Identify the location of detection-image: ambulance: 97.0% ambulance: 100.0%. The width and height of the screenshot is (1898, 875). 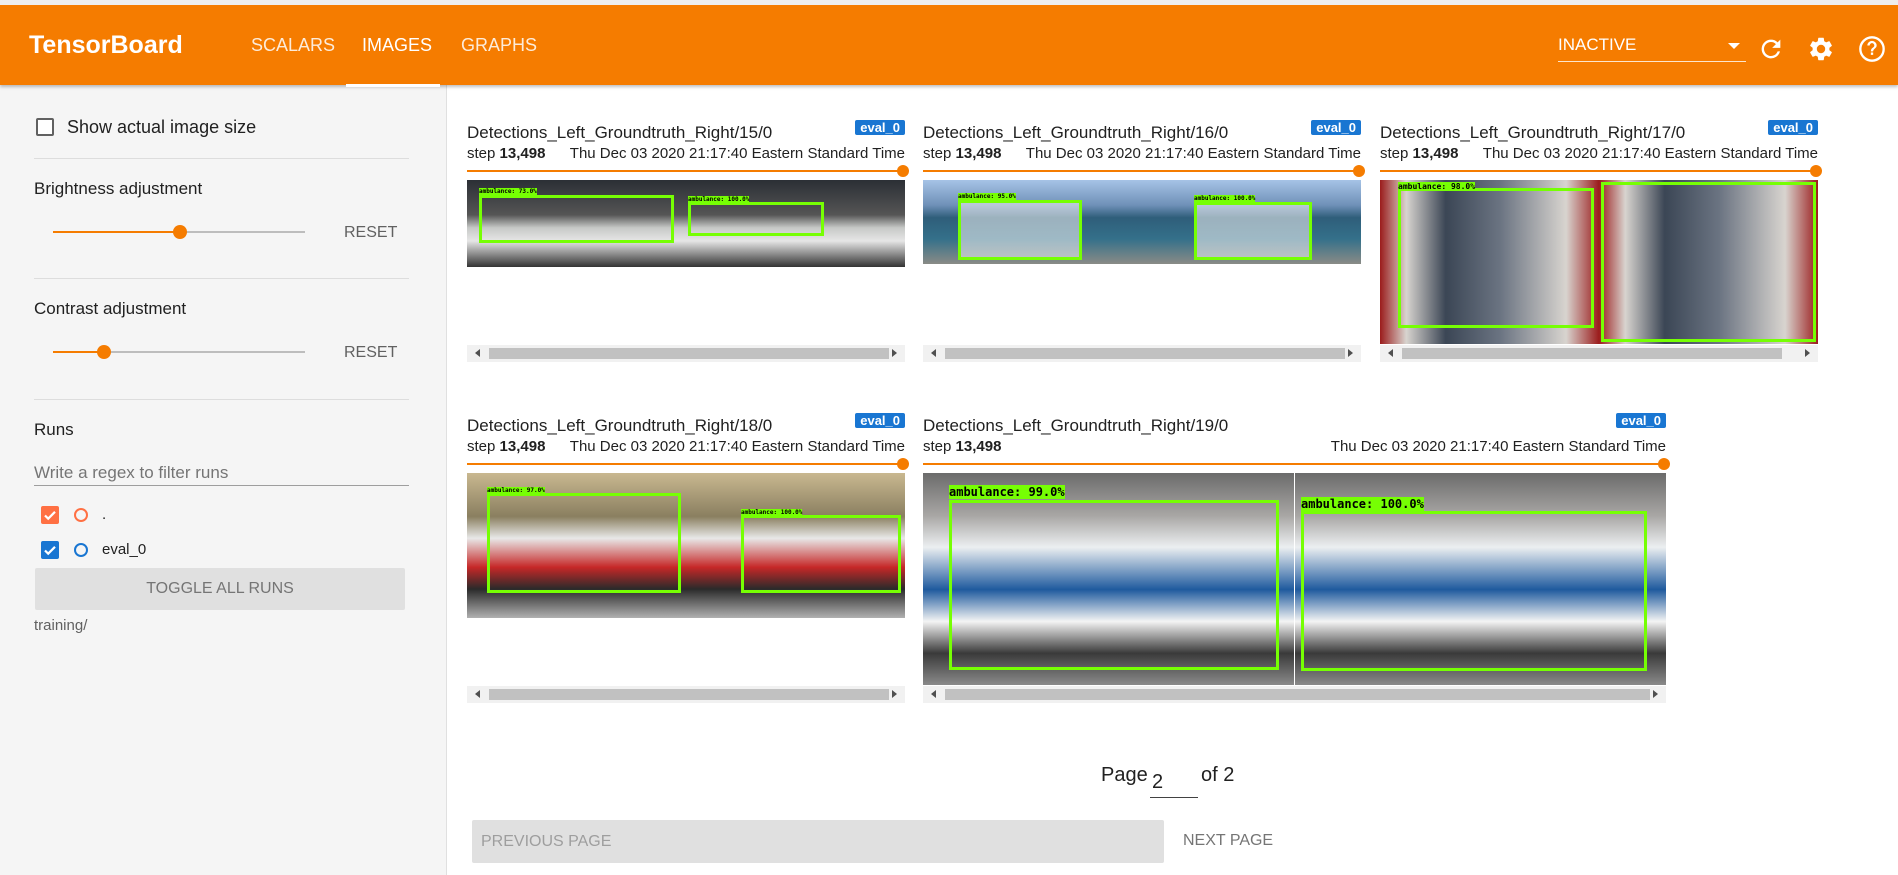
(686, 545).